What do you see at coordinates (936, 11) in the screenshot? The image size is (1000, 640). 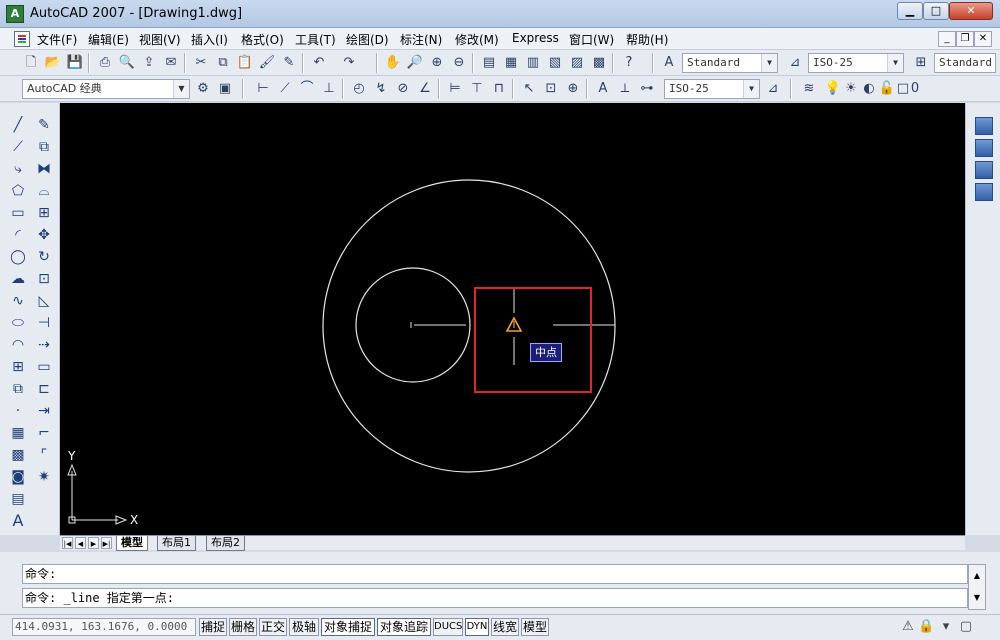 I see `maximize-button: □` at bounding box center [936, 11].